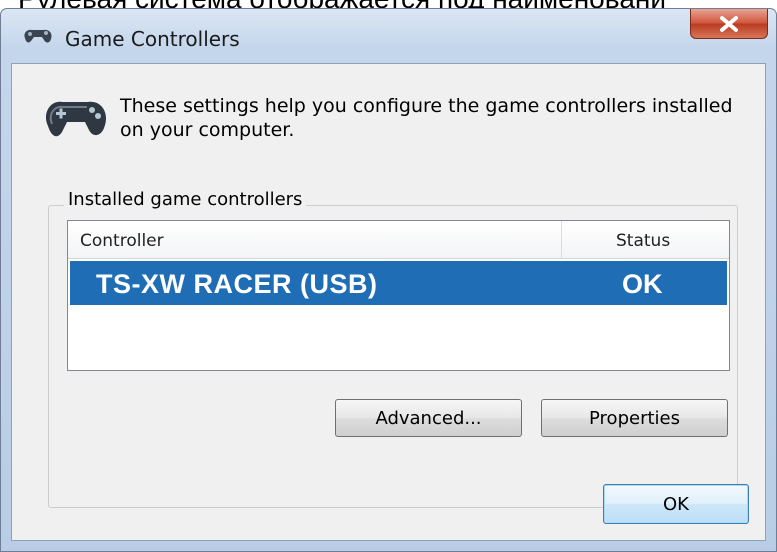 Image resolution: width=777 pixels, height=552 pixels. I want to click on column-divider, so click(561, 239).